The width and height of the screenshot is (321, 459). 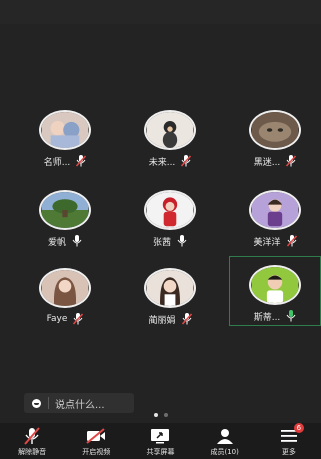 What do you see at coordinates (298, 428) in the screenshot?
I see `notification-badge: 6` at bounding box center [298, 428].